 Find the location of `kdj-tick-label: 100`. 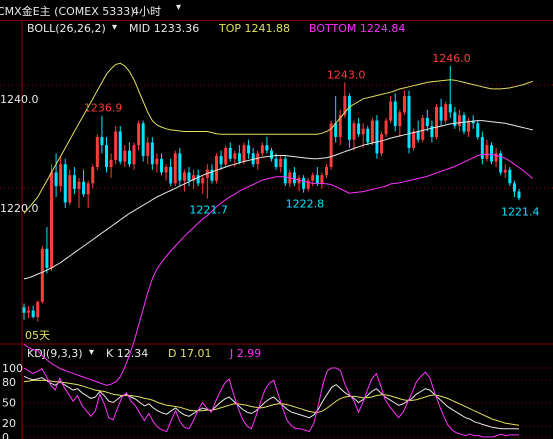

kdj-tick-label: 100 is located at coordinates (12, 368).